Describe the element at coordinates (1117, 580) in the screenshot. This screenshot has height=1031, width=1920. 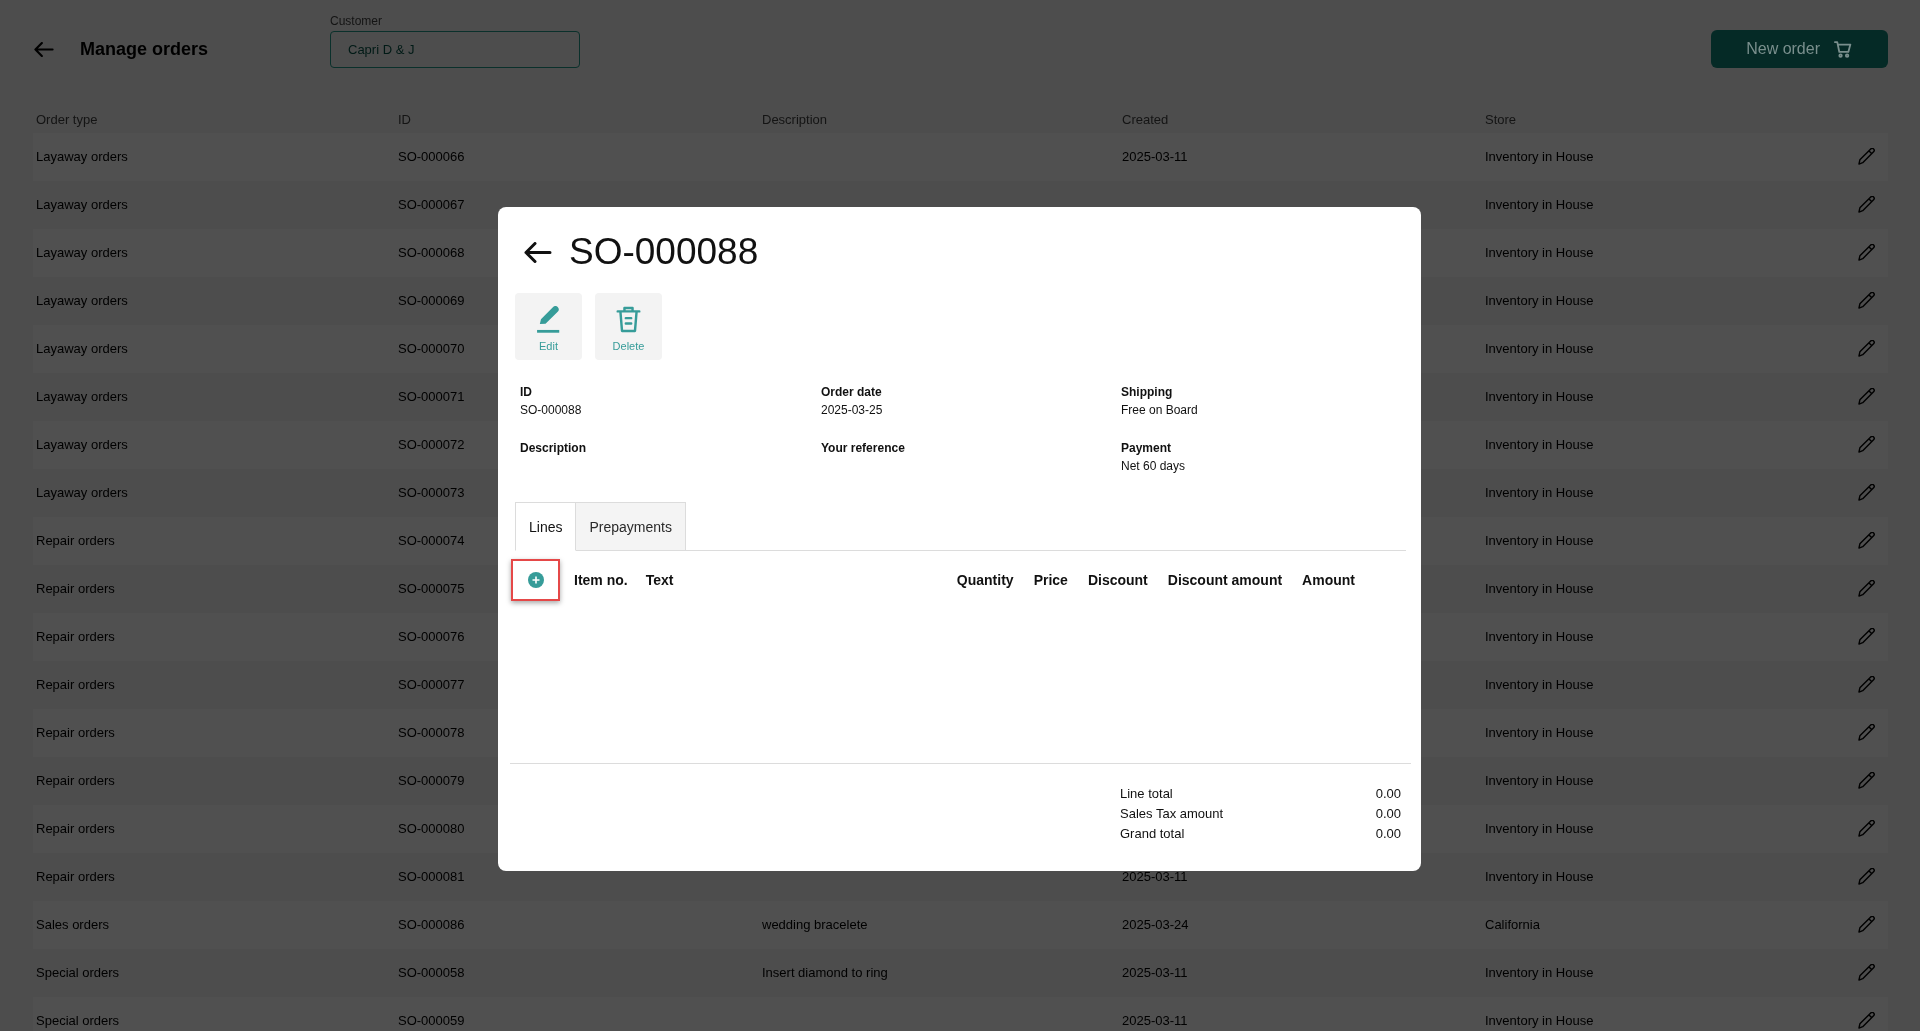
I see `column-header: Discount` at that location.